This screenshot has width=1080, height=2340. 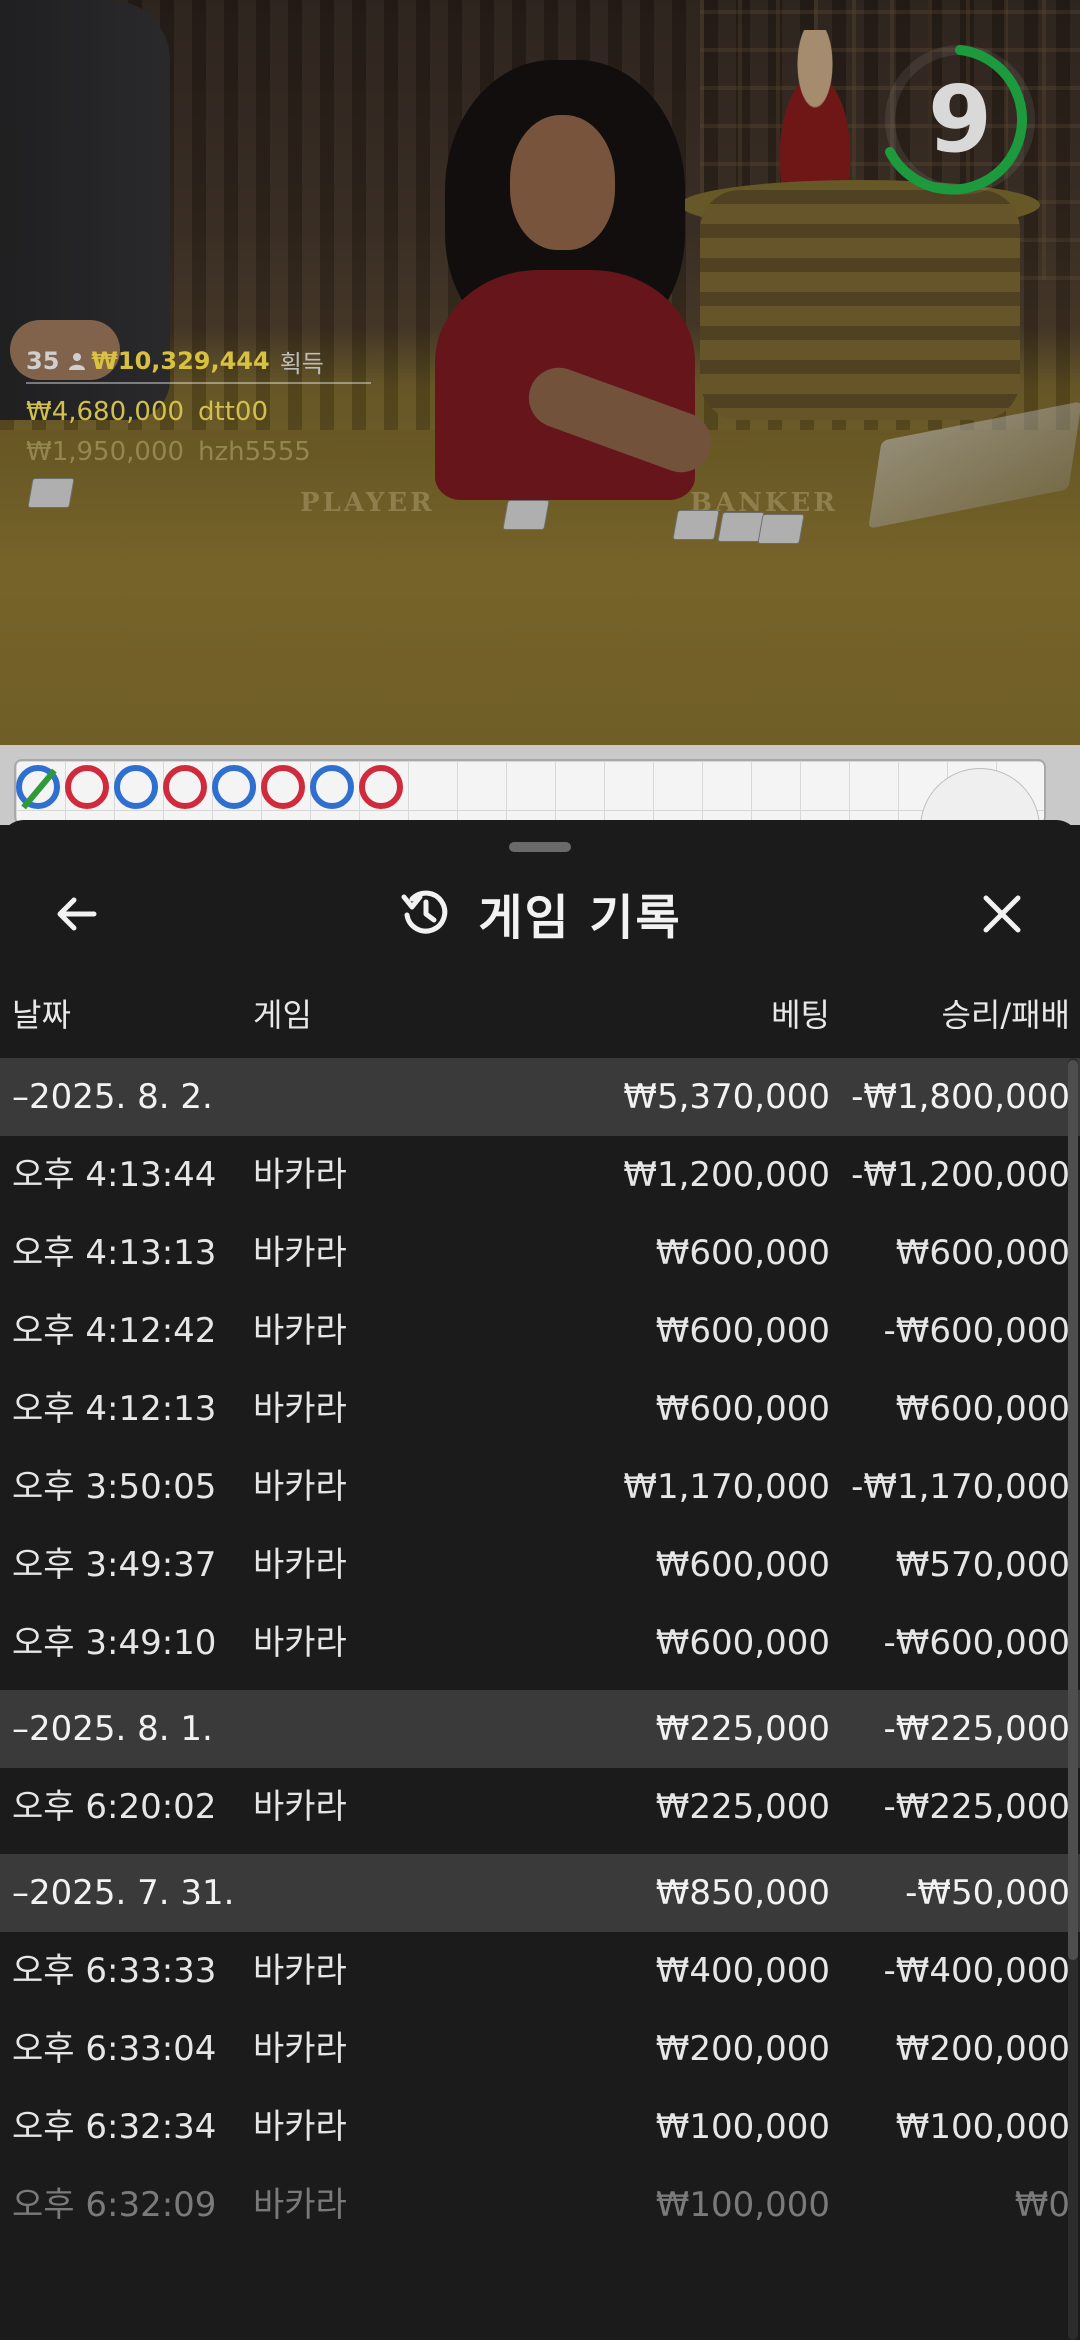 I want to click on history-row: 오후 6:33:04 바카라 ₩200,000 ₩200,000, so click(x=540, y=2049).